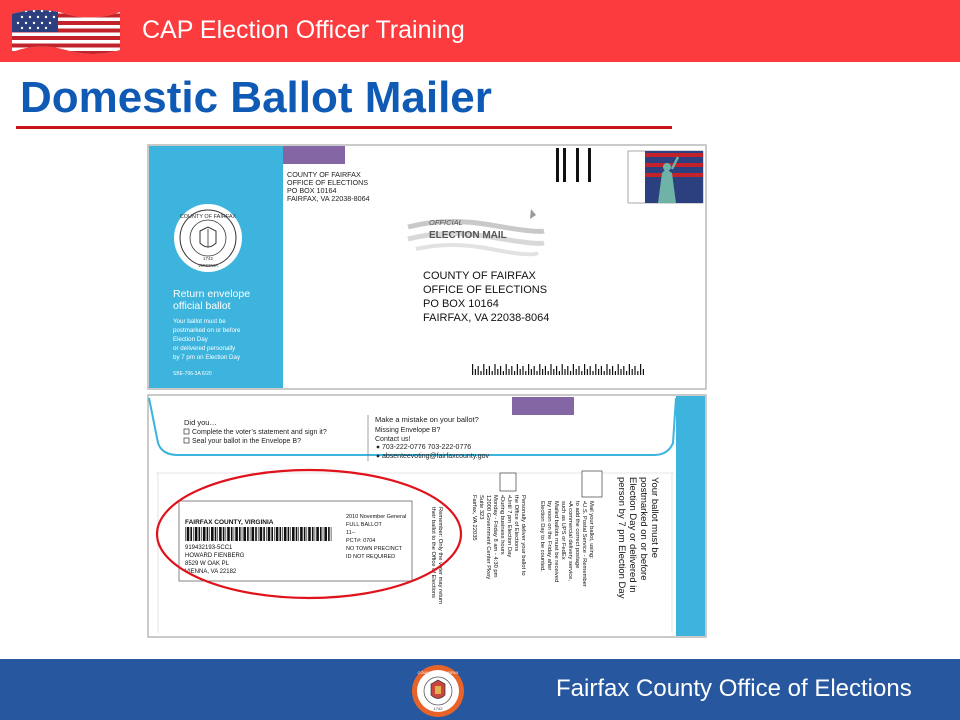 This screenshot has width=960, height=720. Describe the element at coordinates (211, 294) in the screenshot. I see `return-heading-1: Return envelope` at that location.